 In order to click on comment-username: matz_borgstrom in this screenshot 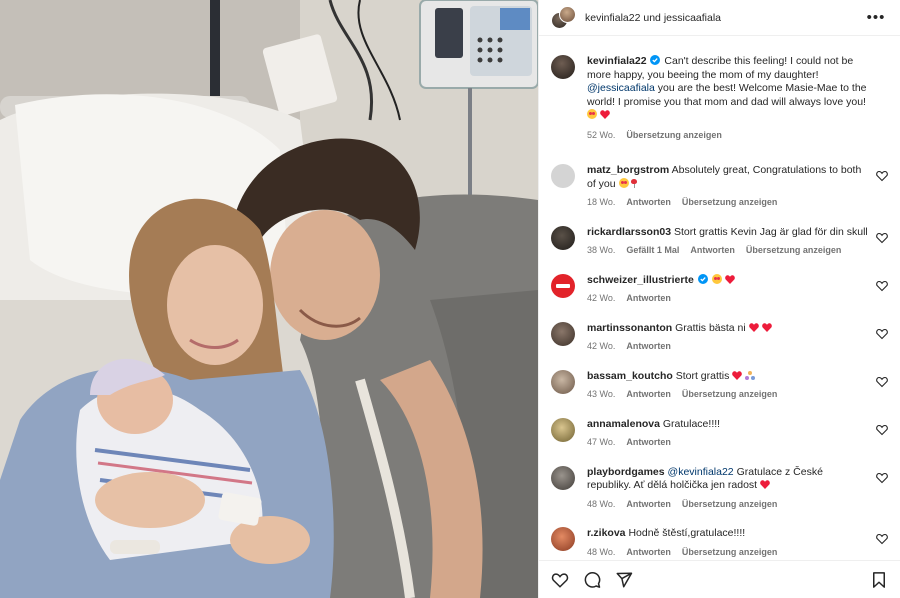, I will do `click(628, 170)`.